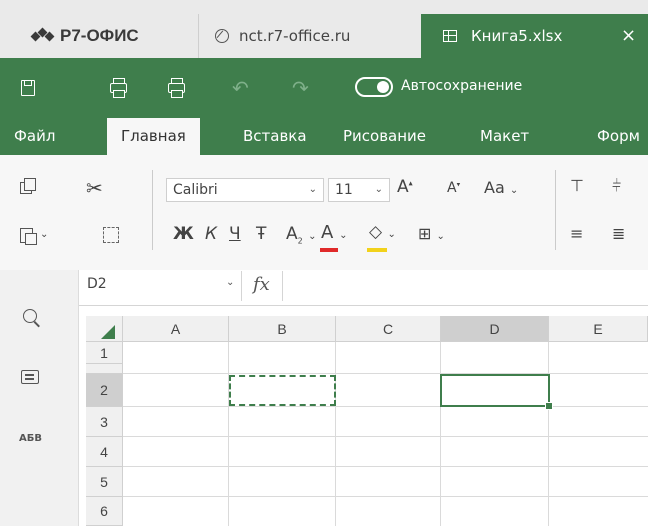  I want to click on shrink-font-button: A▾, so click(453, 188).